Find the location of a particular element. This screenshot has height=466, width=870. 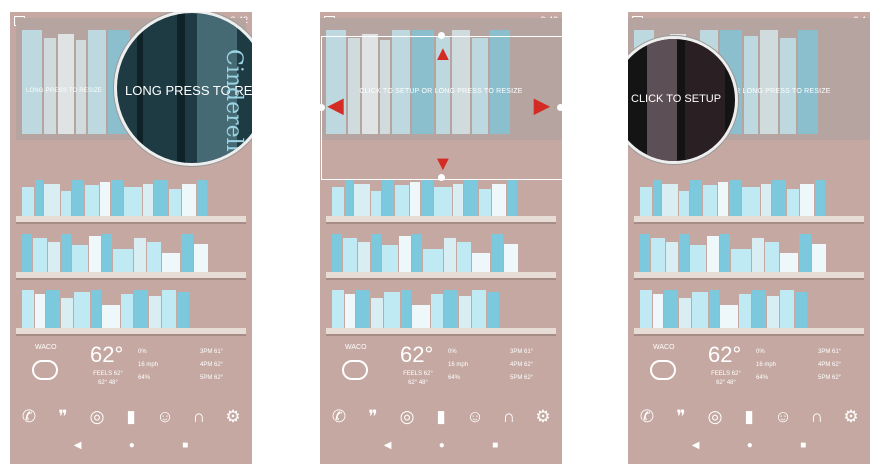

magnifier-book-title: Cinderella is located at coordinates (233, 107).